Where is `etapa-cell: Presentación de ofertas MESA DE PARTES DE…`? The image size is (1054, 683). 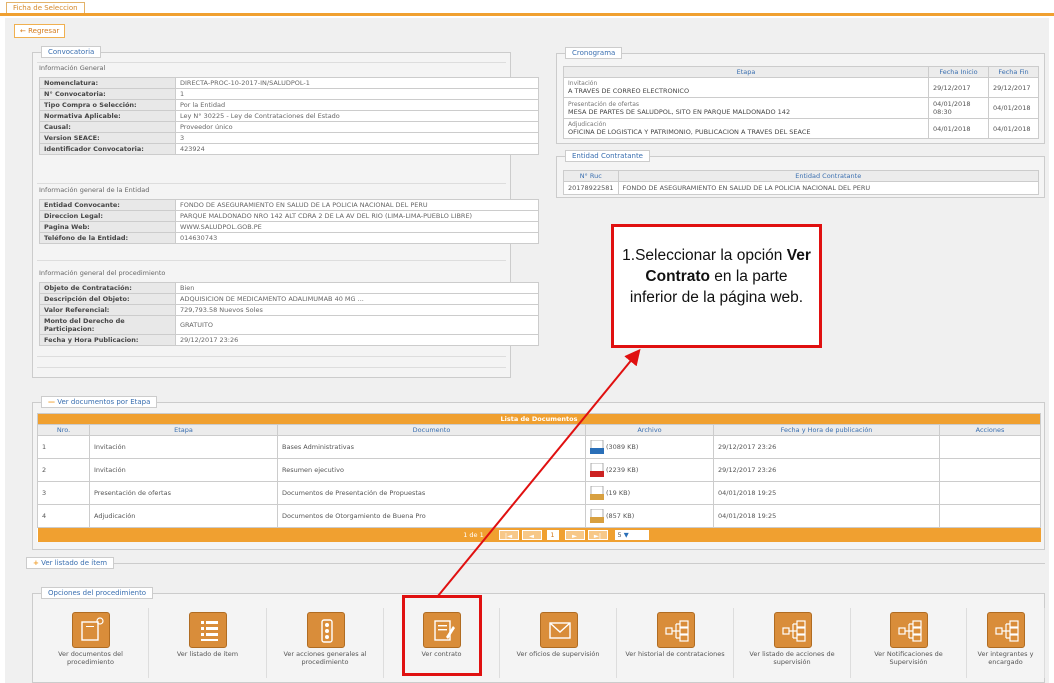
etapa-cell: Presentación de ofertas MESA DE PARTES DE… is located at coordinates (746, 108).